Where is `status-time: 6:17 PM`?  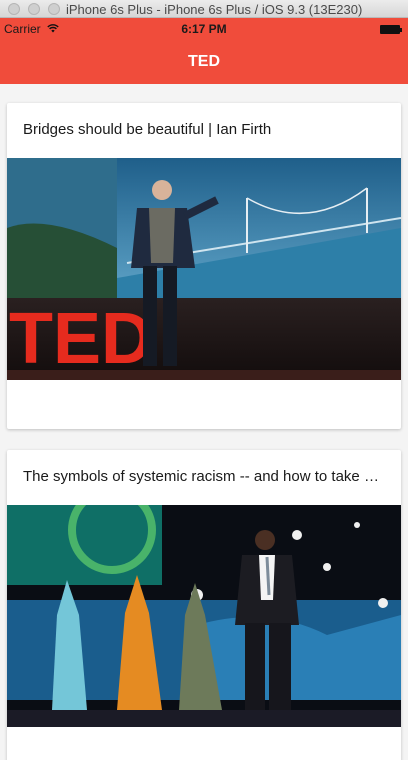
status-time: 6:17 PM is located at coordinates (204, 29).